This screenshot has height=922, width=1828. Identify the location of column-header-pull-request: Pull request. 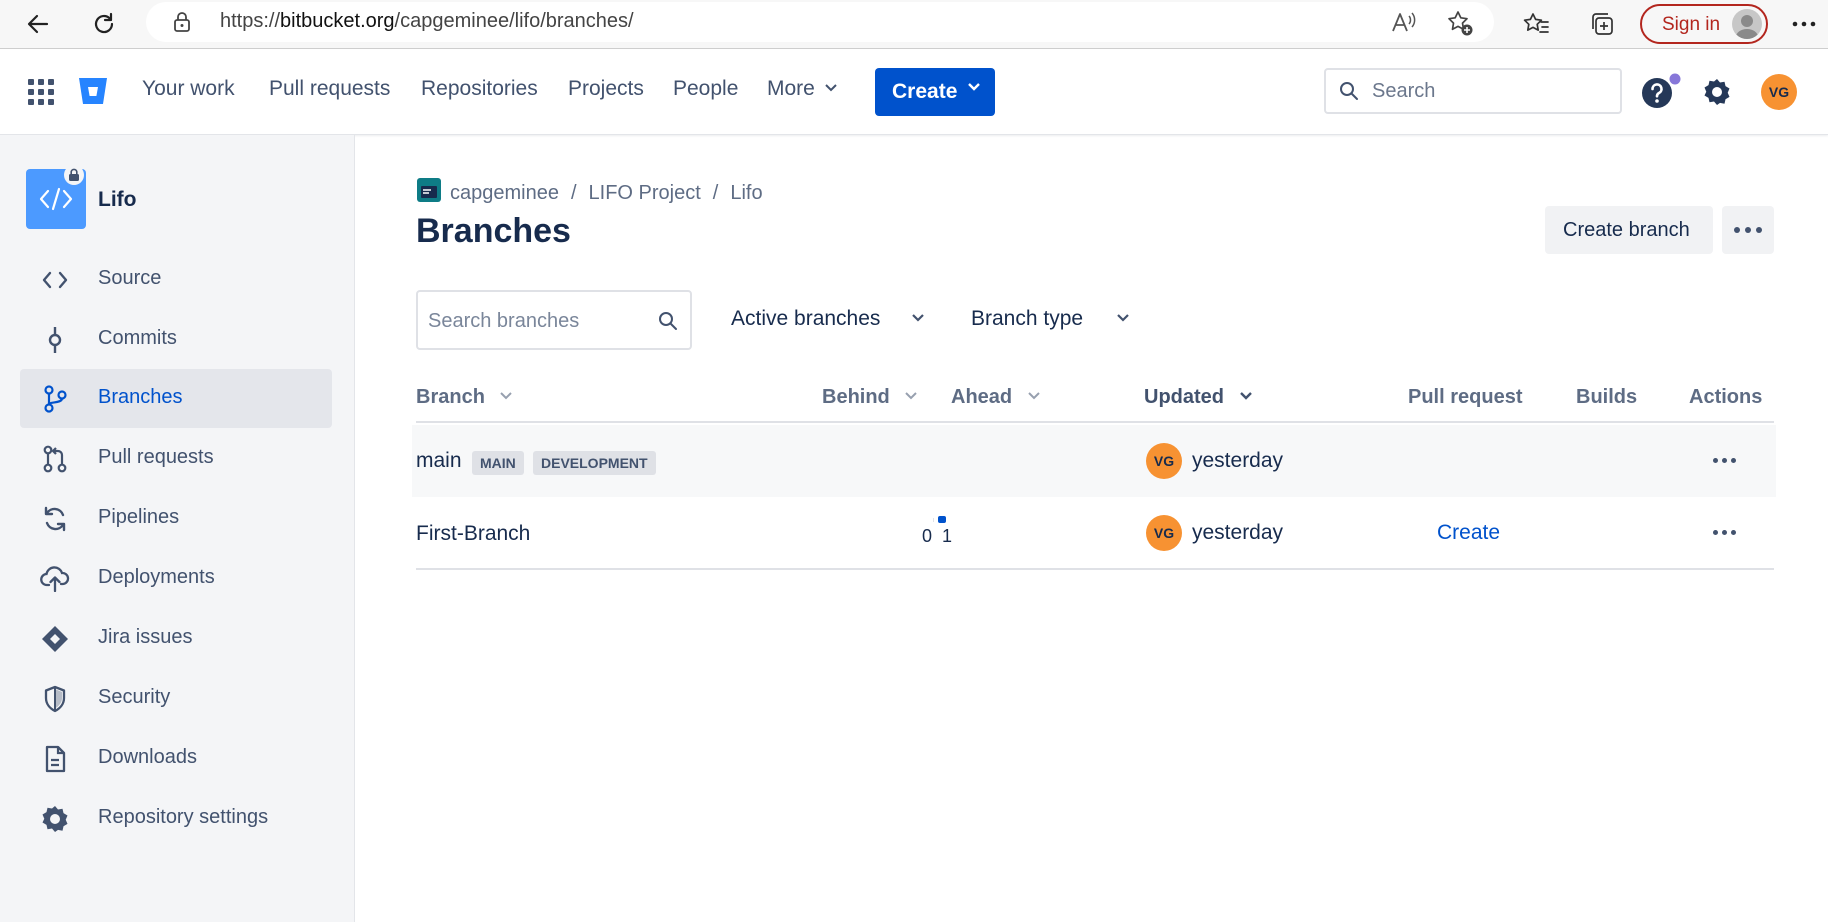
(1465, 397).